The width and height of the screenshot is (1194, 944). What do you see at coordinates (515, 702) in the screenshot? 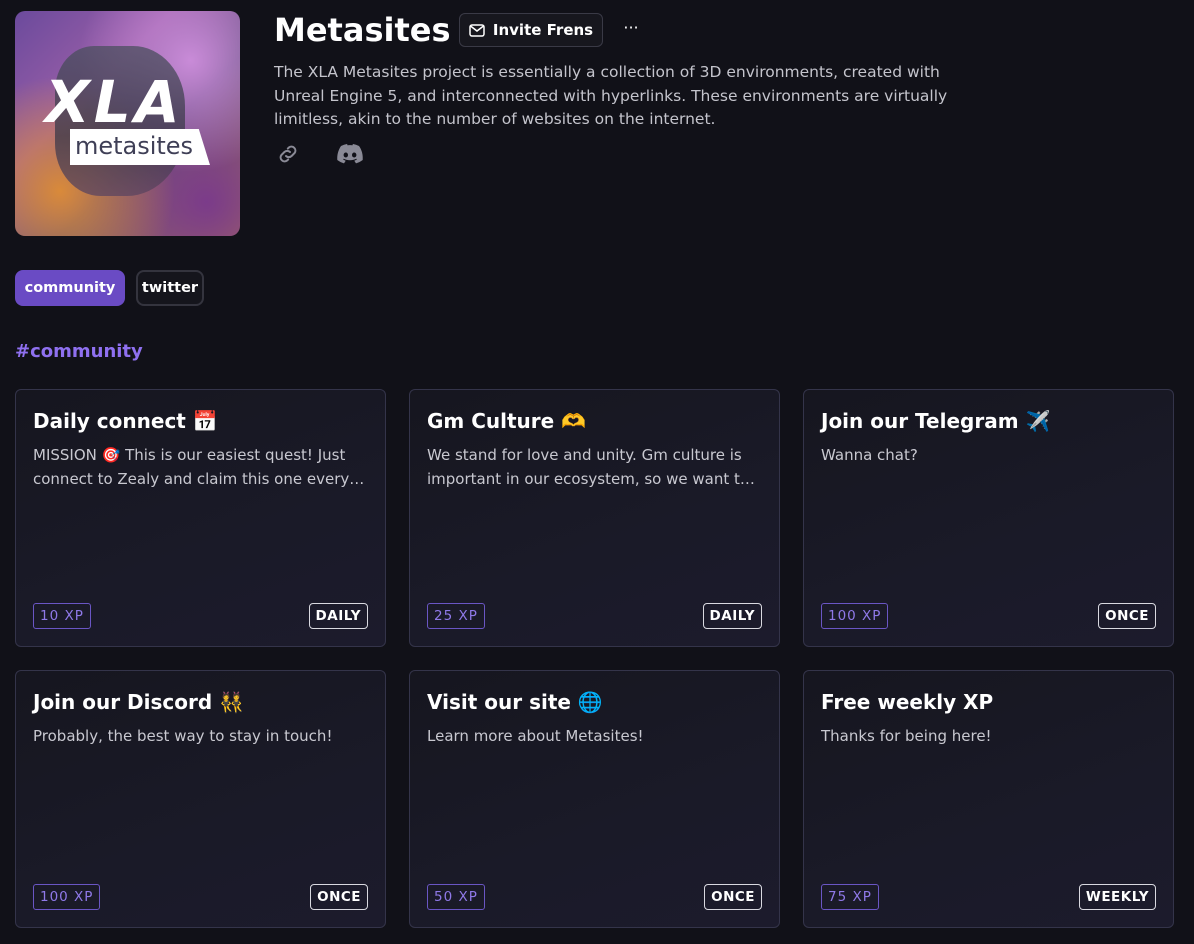
I see `quest-title: Visit our site 🌐` at bounding box center [515, 702].